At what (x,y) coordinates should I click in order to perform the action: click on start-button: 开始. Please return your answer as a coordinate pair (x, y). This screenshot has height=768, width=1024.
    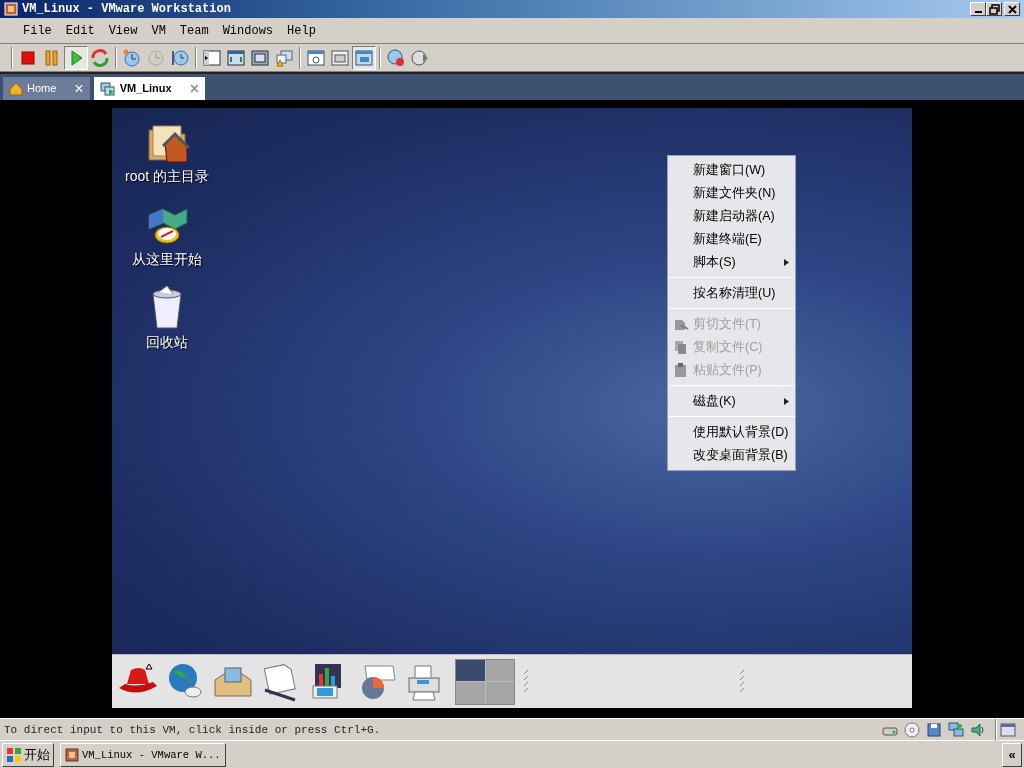
    Looking at the image, I should click on (28, 754).